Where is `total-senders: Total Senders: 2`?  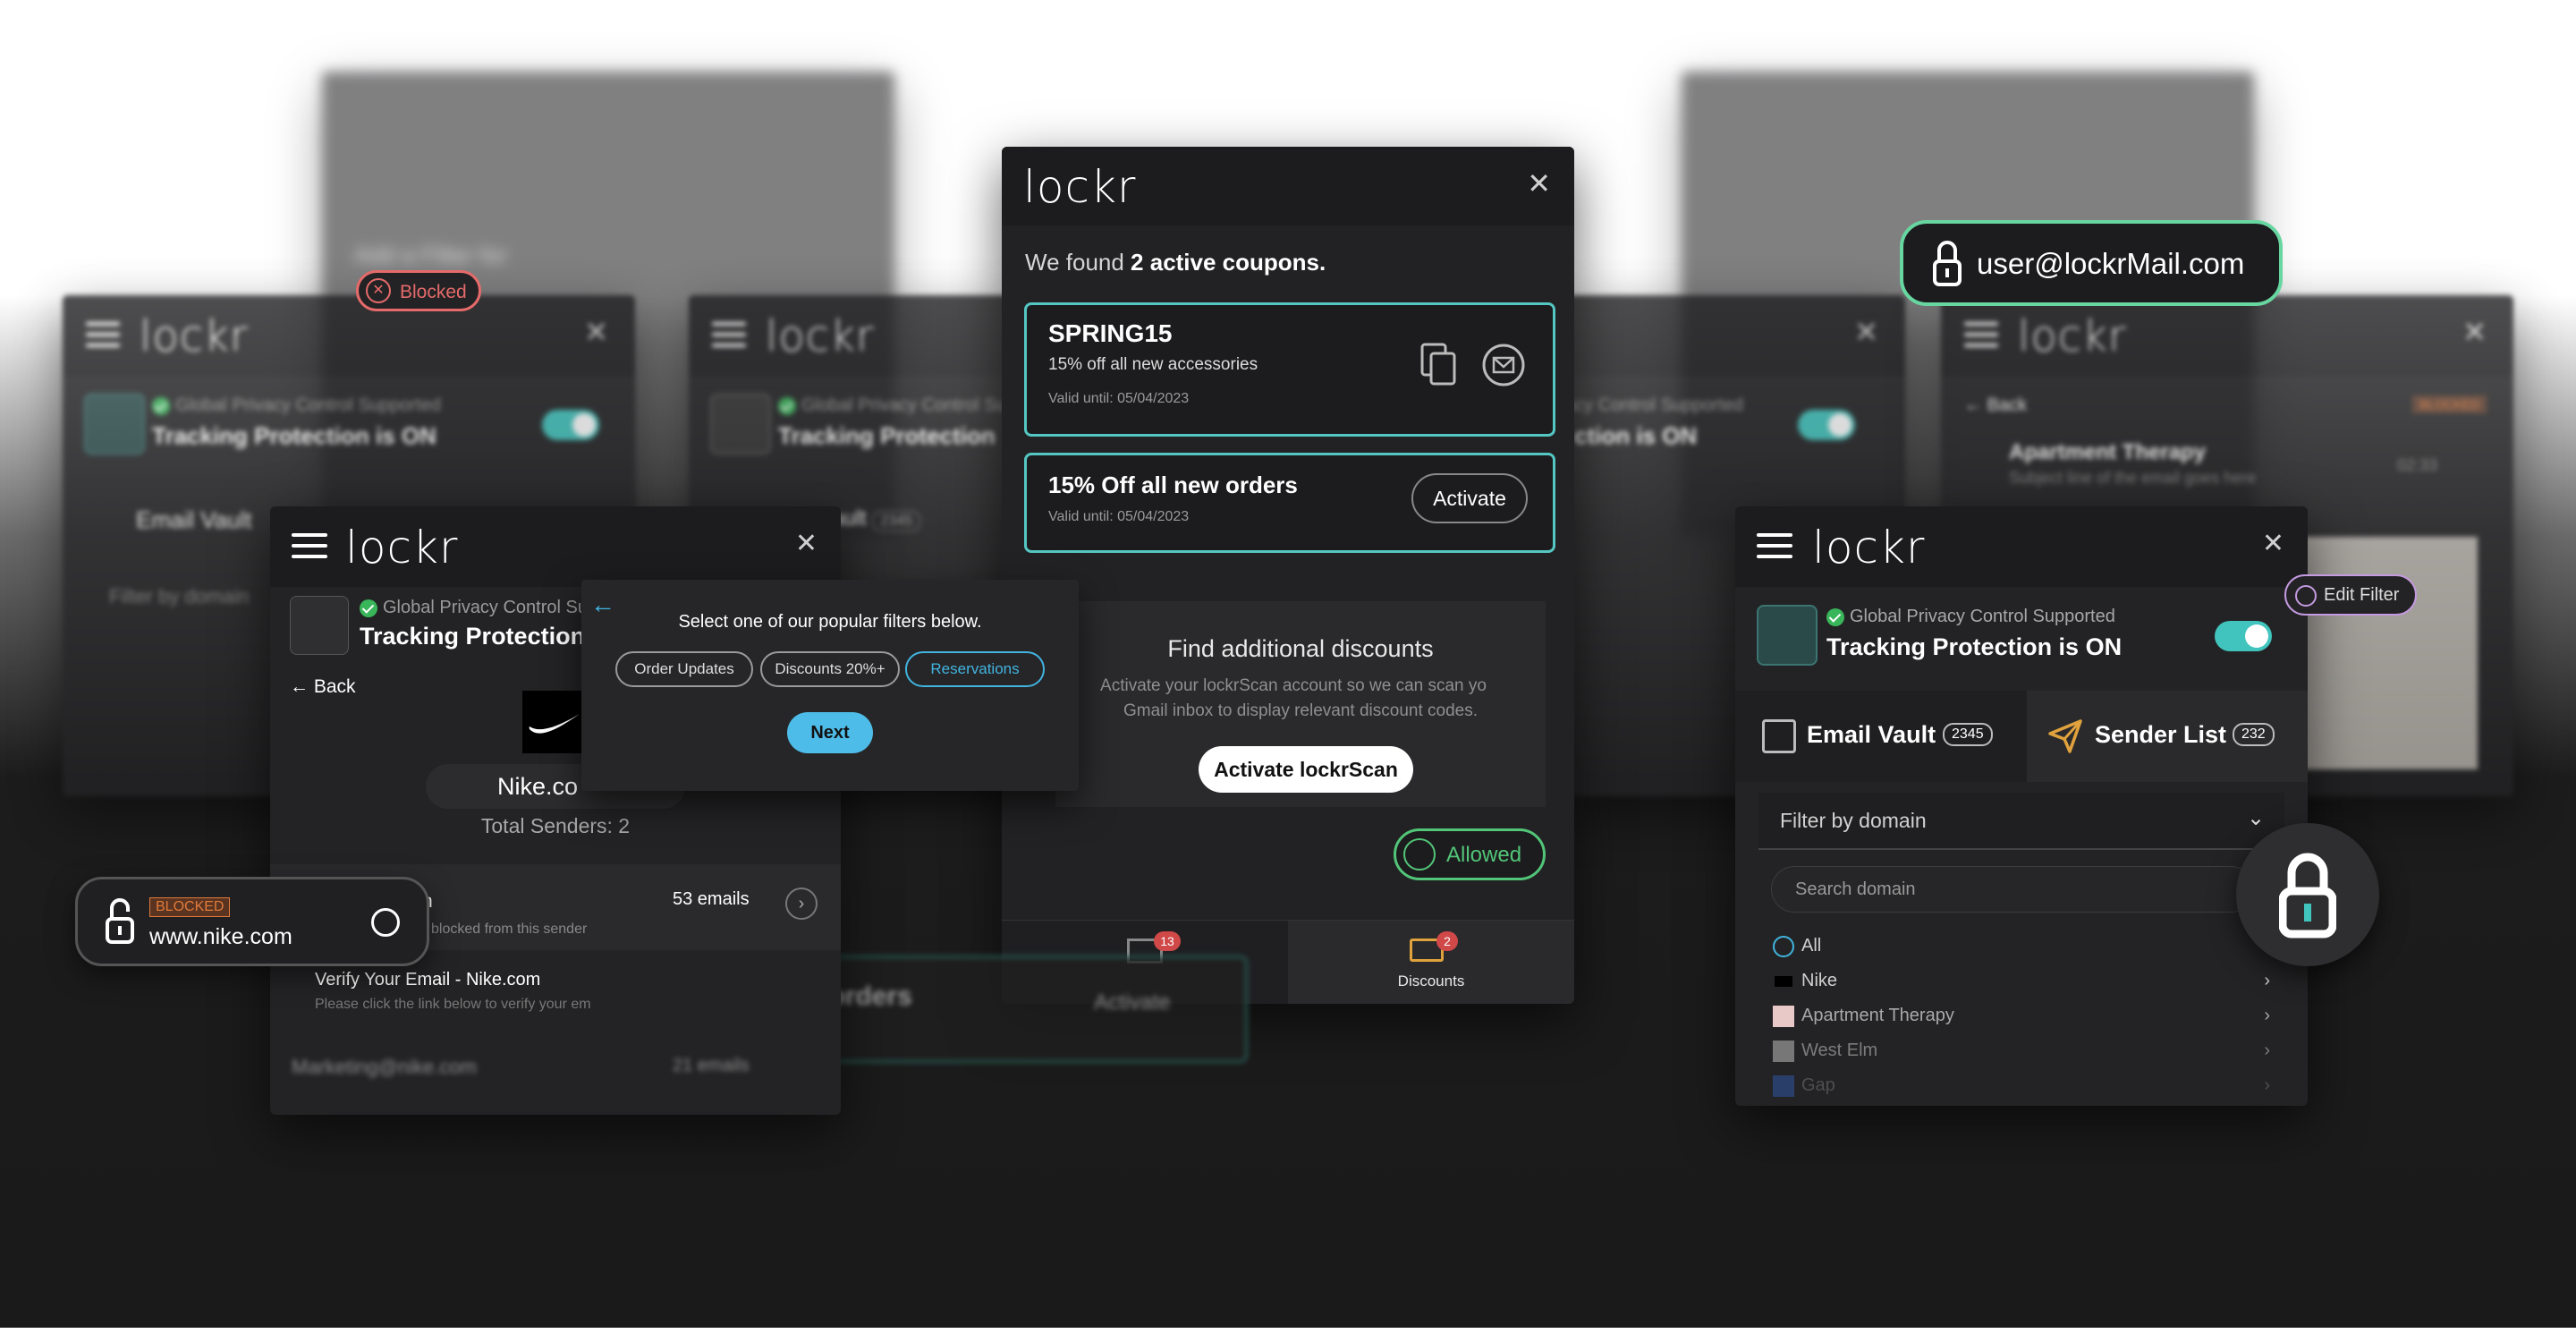
total-senders: Total Senders: 2 is located at coordinates (555, 826).